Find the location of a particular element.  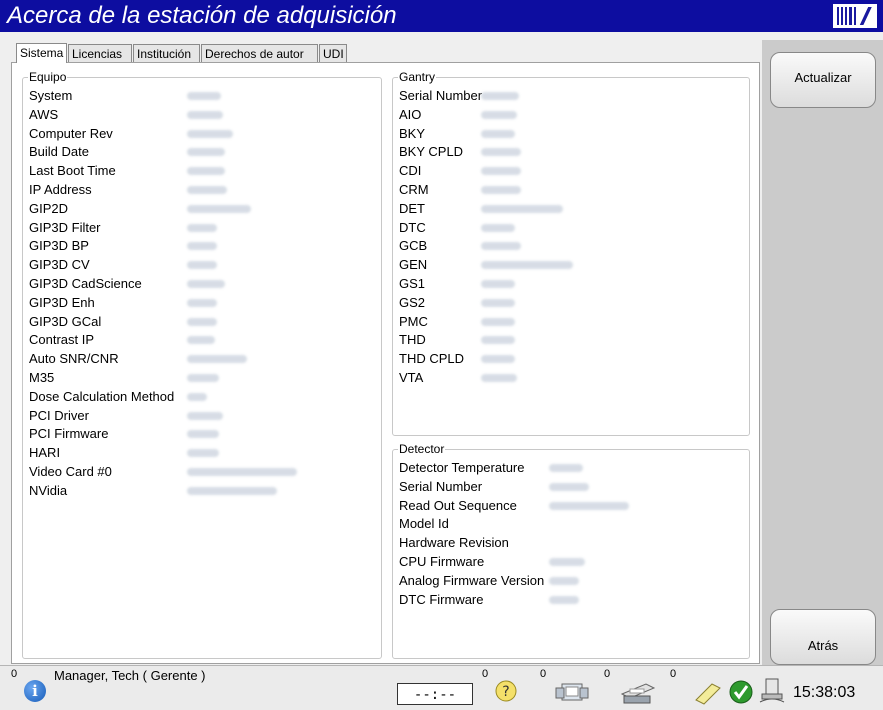

gantry-row: THD CPLD is located at coordinates (431, 359).